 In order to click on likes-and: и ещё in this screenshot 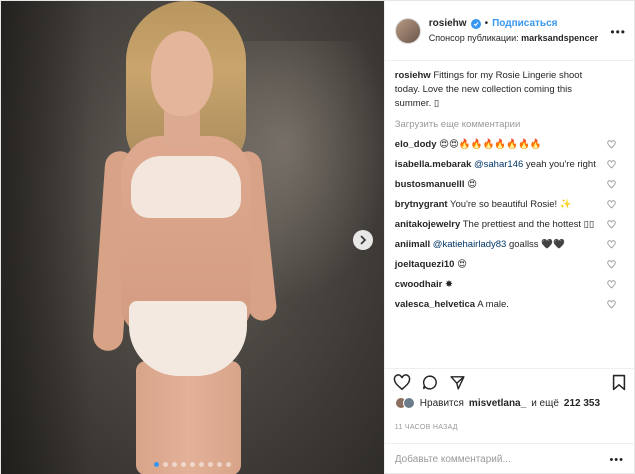, I will do `click(545, 403)`.